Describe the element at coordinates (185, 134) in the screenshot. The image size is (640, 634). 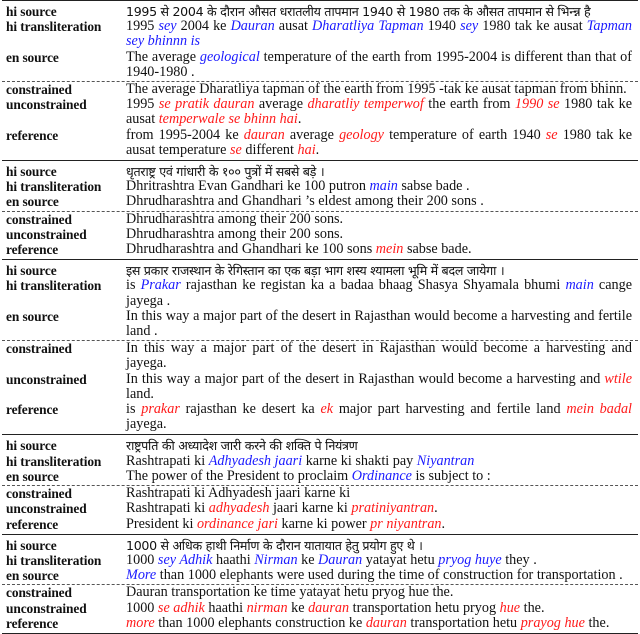
I see `text-span: from 1995-2004 ke` at that location.